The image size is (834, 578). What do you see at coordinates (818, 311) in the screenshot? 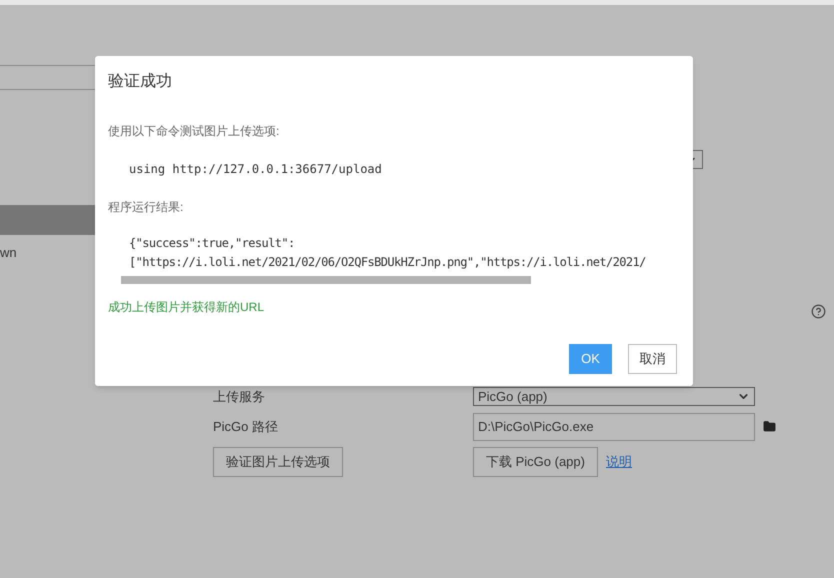
I see `help-icon` at bounding box center [818, 311].